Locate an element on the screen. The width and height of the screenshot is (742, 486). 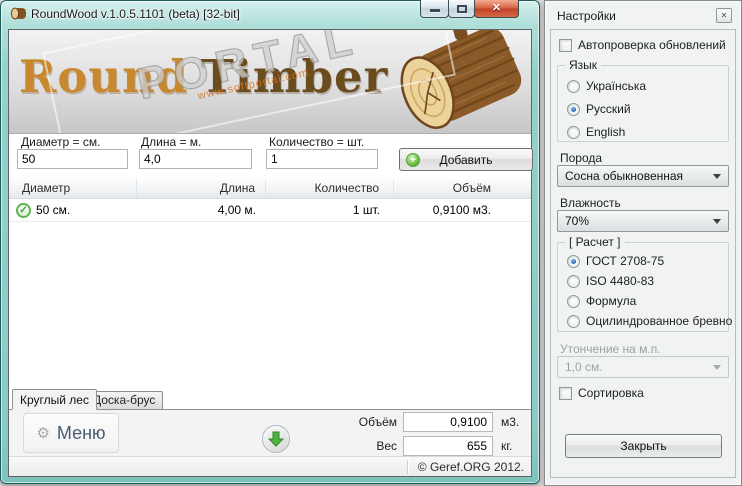
volume-total-input is located at coordinates (448, 422).